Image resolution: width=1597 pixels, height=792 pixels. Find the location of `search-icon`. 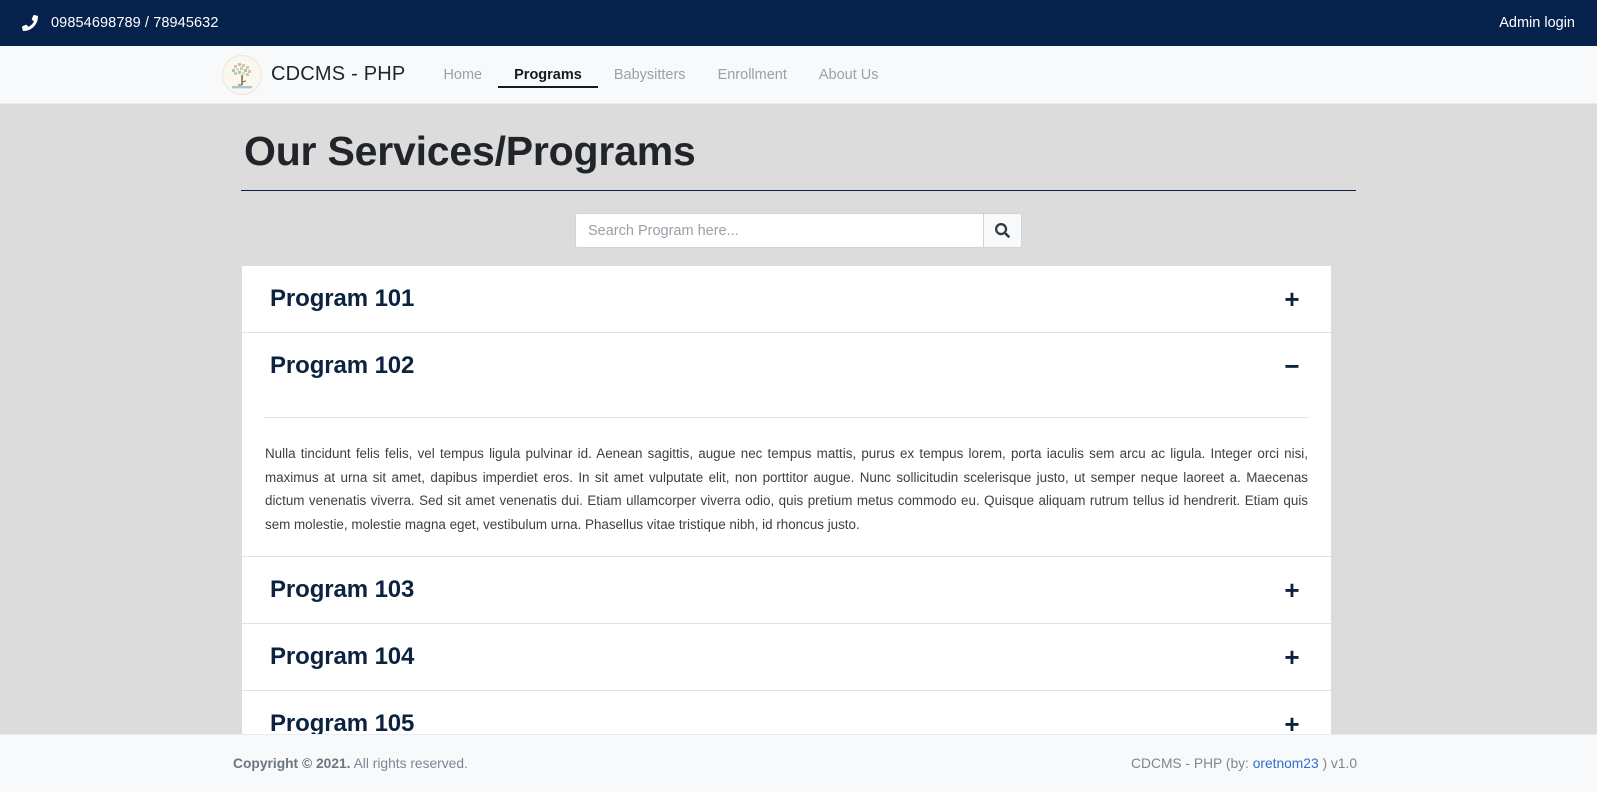

search-icon is located at coordinates (1002, 230).